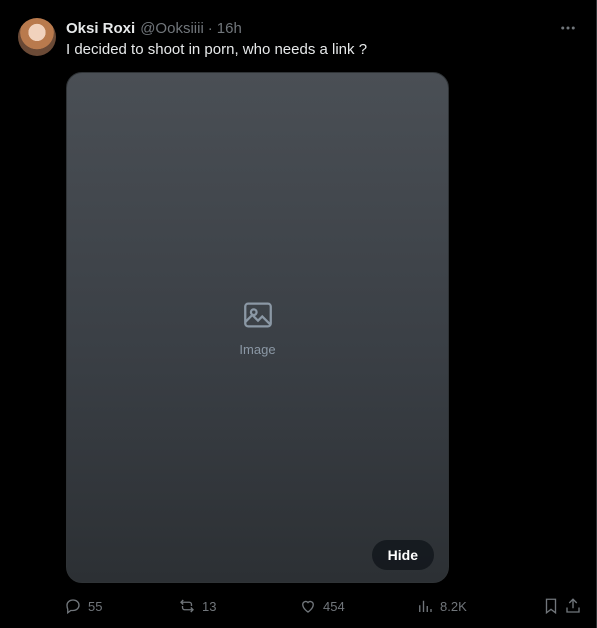 This screenshot has width=597, height=628. I want to click on reply-button: 55, so click(83, 606).